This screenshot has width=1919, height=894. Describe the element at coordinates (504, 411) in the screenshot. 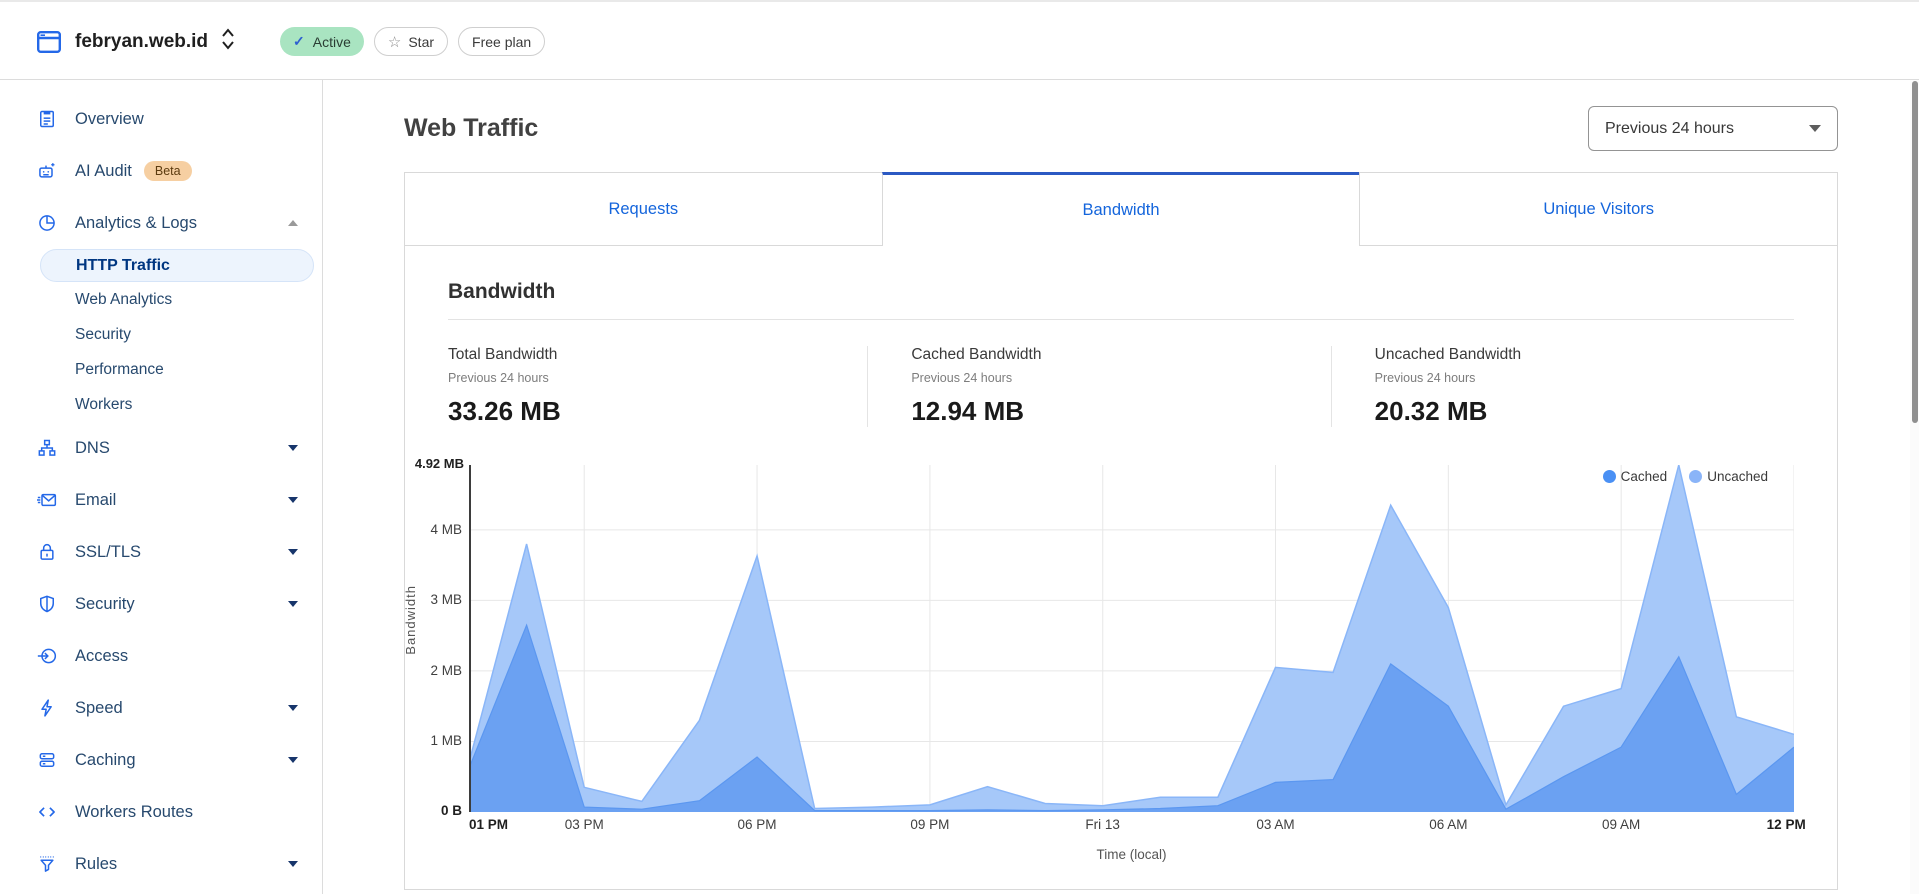

I see `stat-value: 33.26 MB` at that location.